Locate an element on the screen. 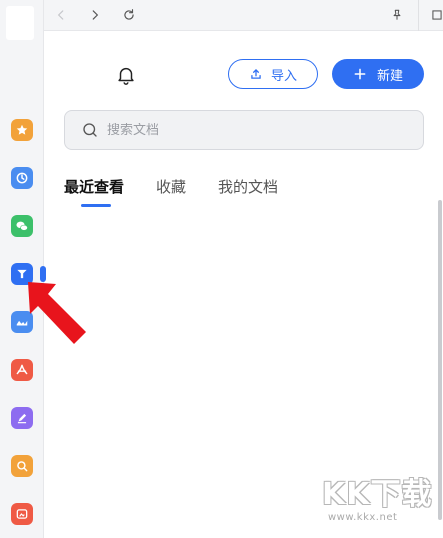 Image resolution: width=443 pixels, height=538 pixels. sidebar-item-image is located at coordinates (22, 514).